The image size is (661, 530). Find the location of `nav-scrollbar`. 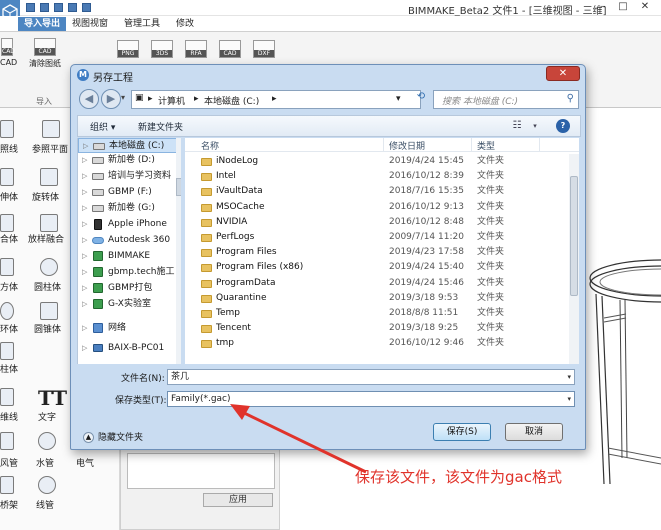

nav-scrollbar is located at coordinates (178, 251).